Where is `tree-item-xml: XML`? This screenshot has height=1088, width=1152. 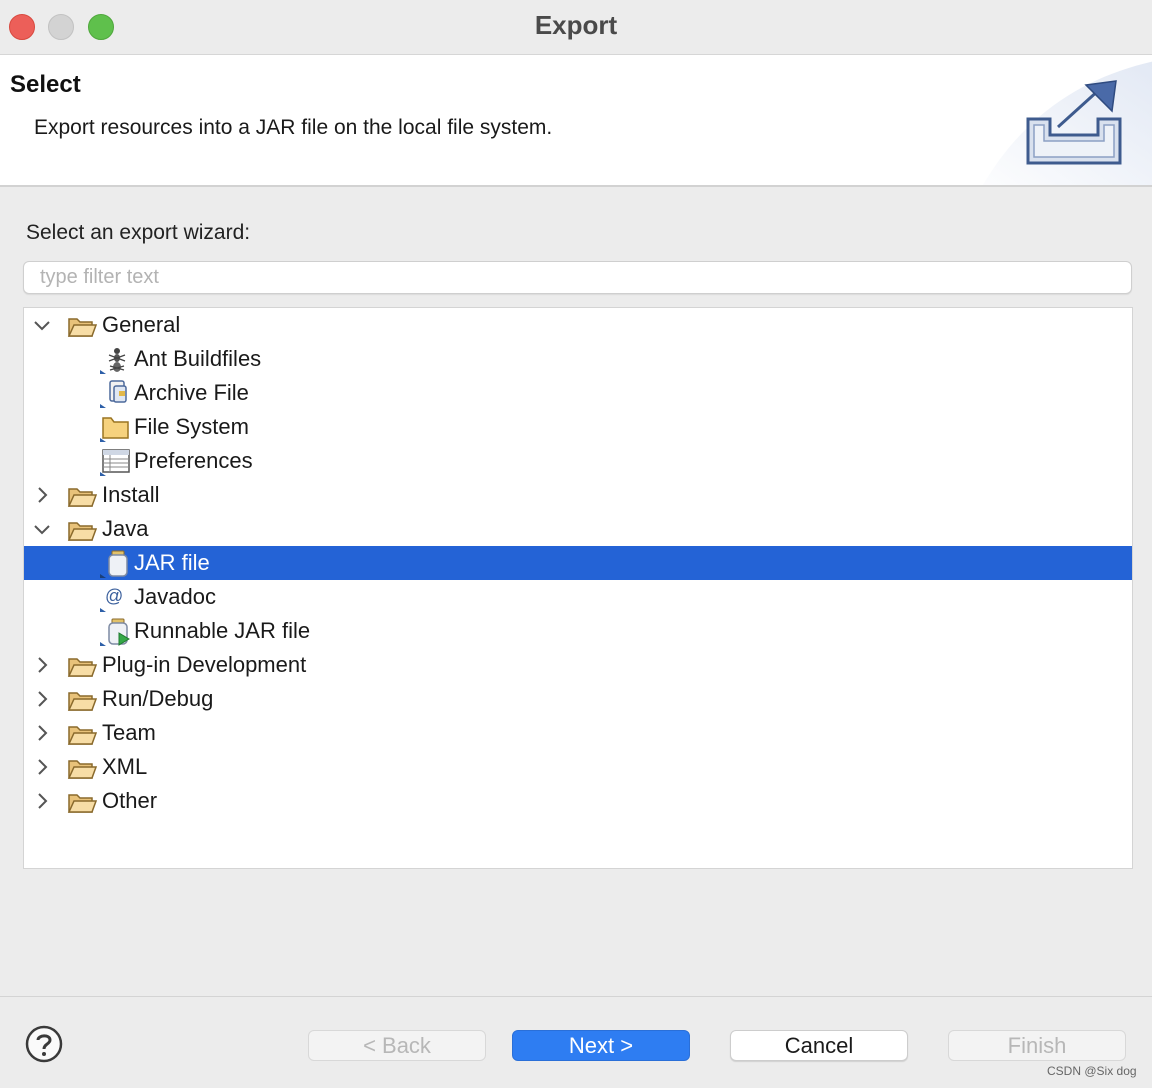
tree-item-xml: XML is located at coordinates (578, 767).